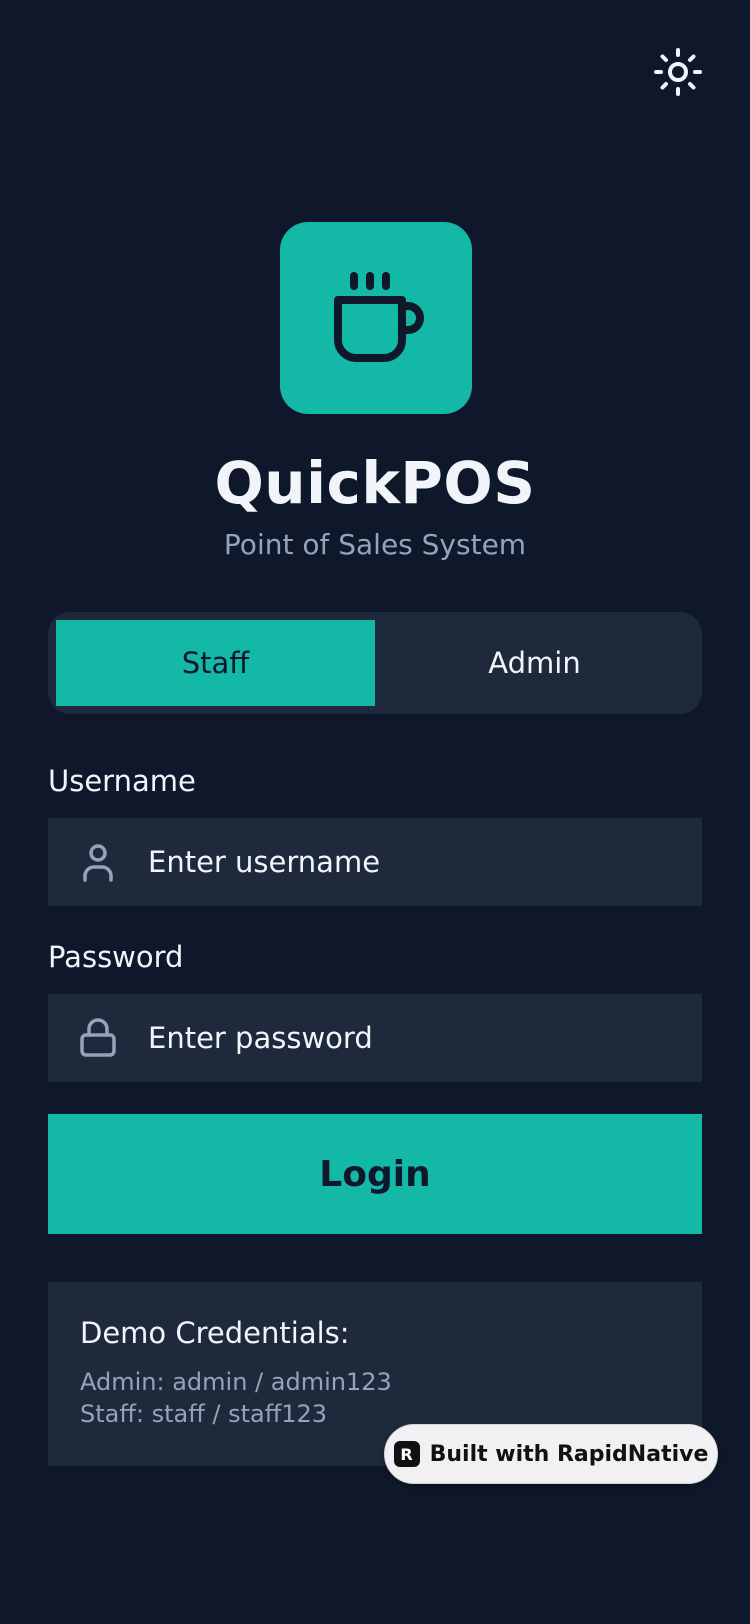  I want to click on login-button: Login, so click(375, 1174).